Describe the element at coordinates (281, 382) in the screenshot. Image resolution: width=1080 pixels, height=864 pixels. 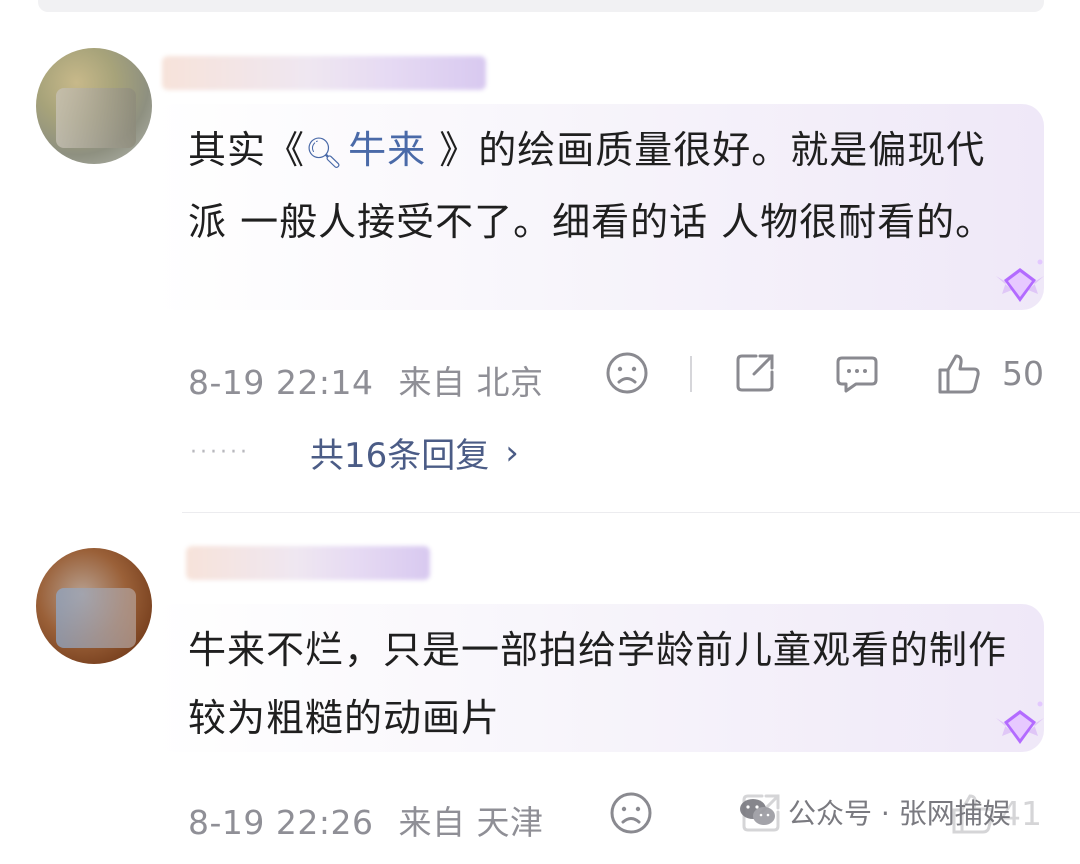
I see `timestamp: 8-19 22:14` at that location.